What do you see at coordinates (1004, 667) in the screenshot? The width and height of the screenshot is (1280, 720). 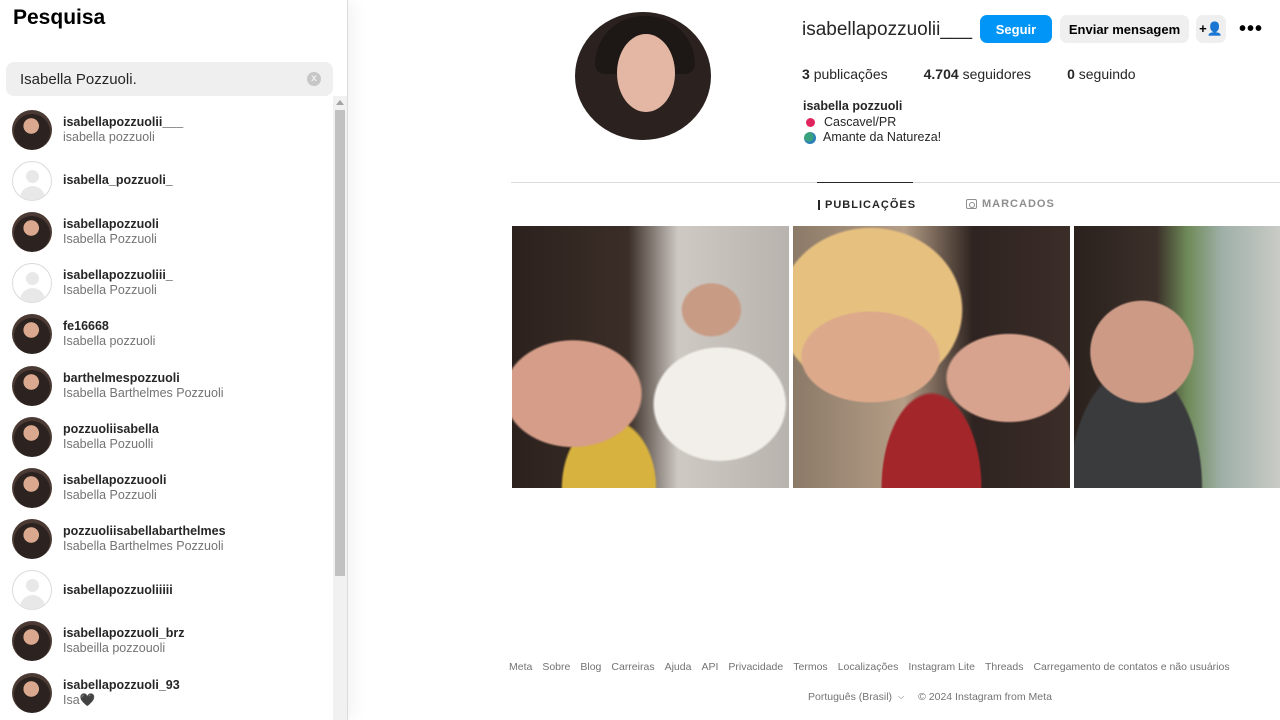 I see `footer-link: Threads` at bounding box center [1004, 667].